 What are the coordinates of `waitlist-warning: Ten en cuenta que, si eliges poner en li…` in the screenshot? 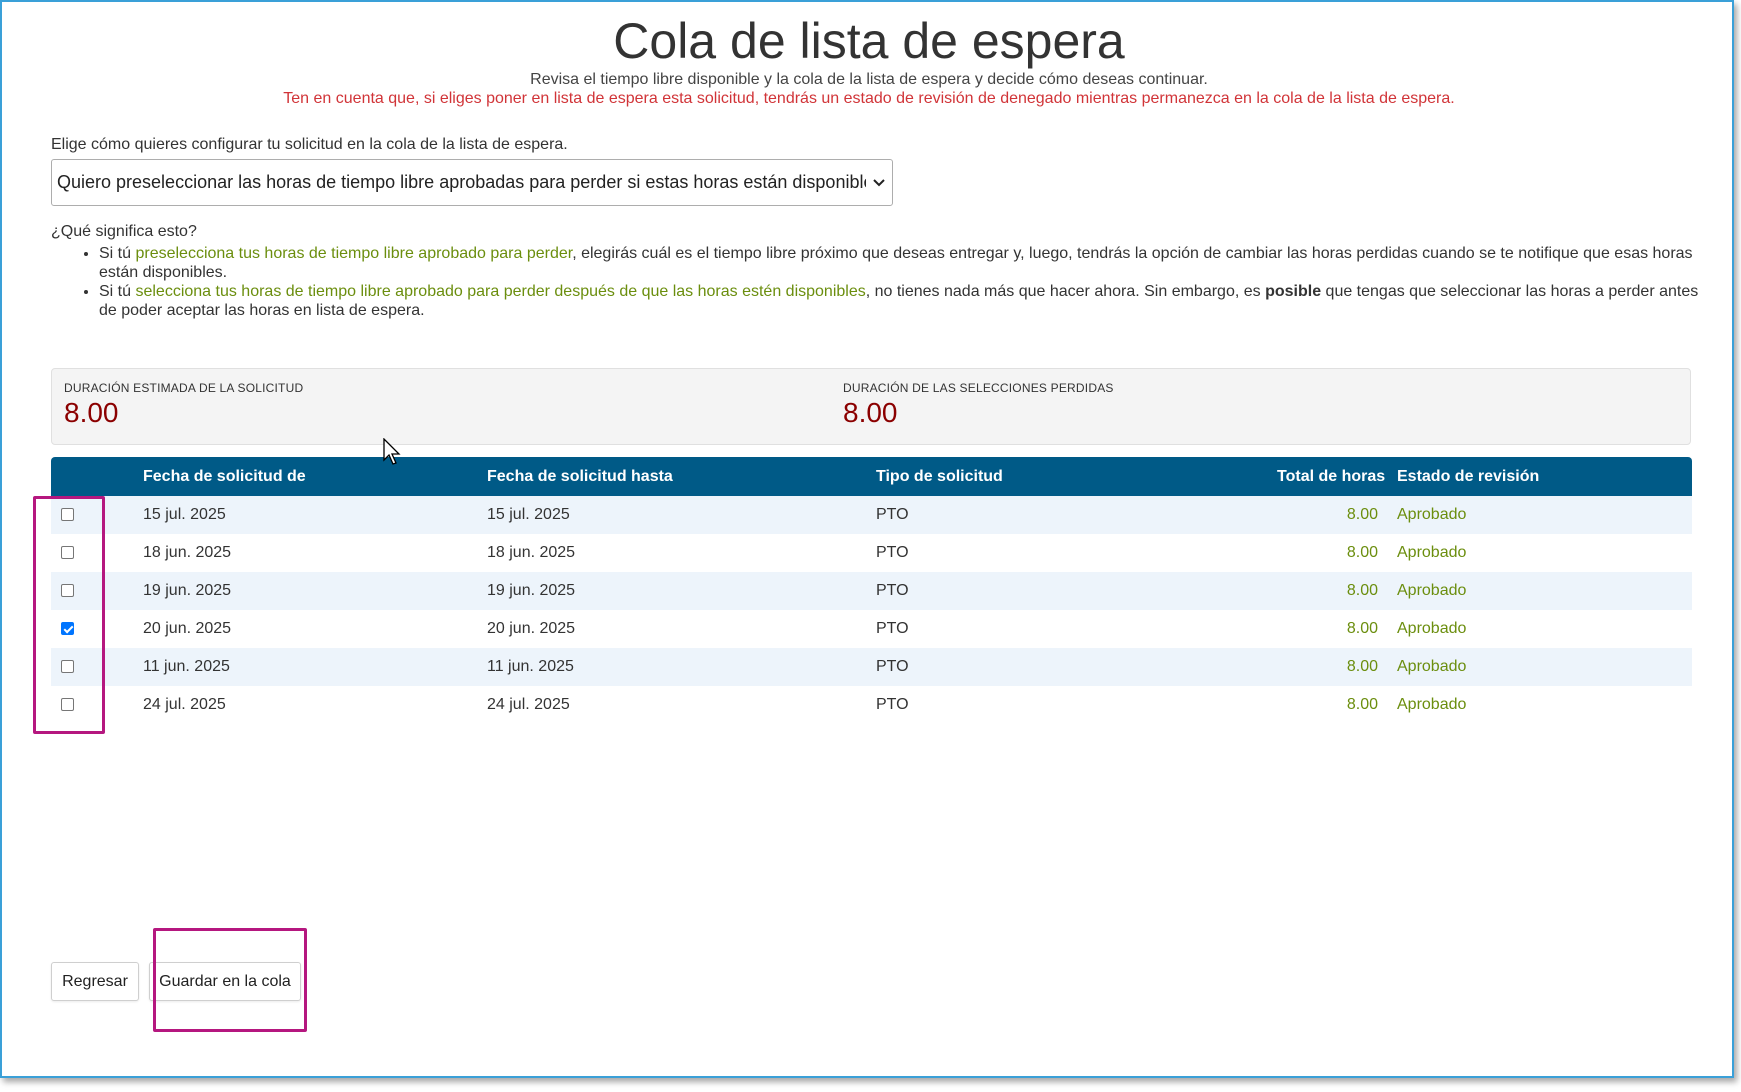 It's located at (869, 98).